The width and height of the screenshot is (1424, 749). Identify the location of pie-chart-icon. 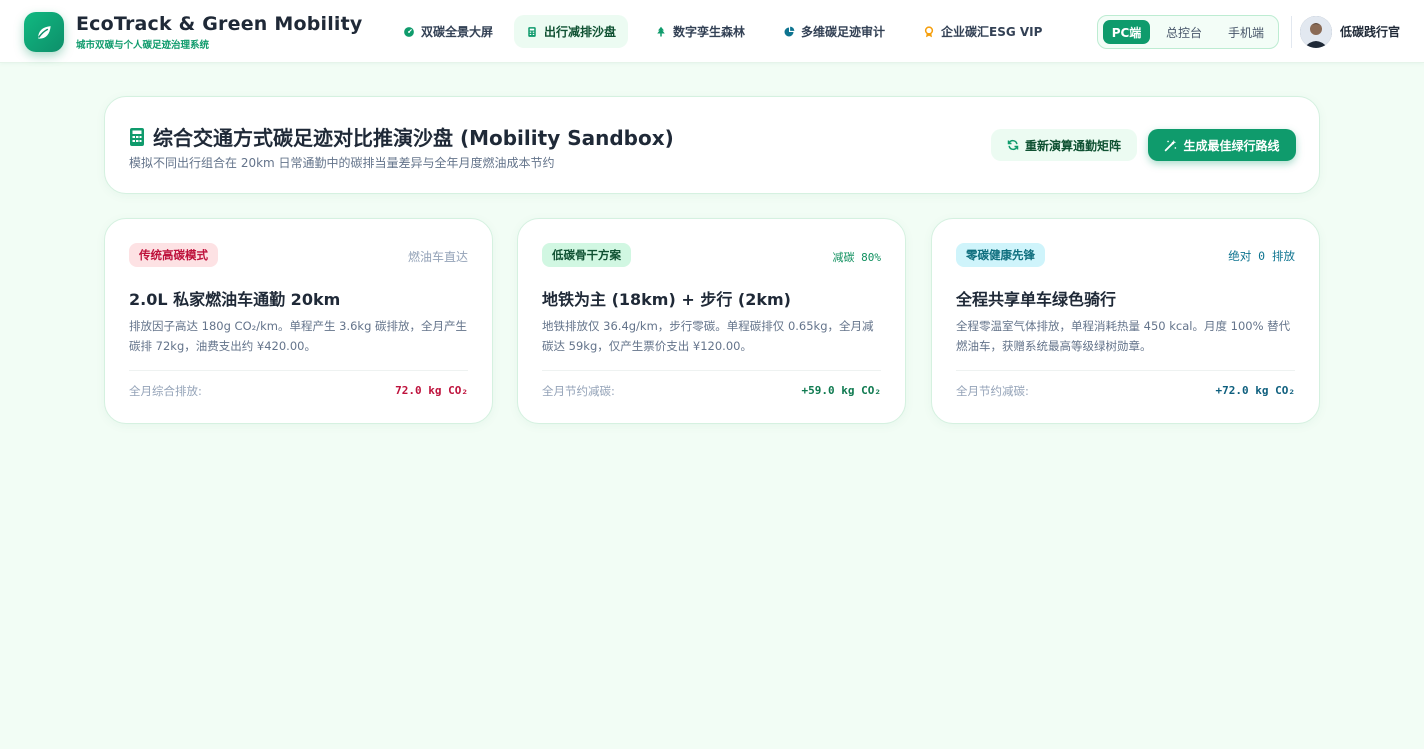
(789, 31).